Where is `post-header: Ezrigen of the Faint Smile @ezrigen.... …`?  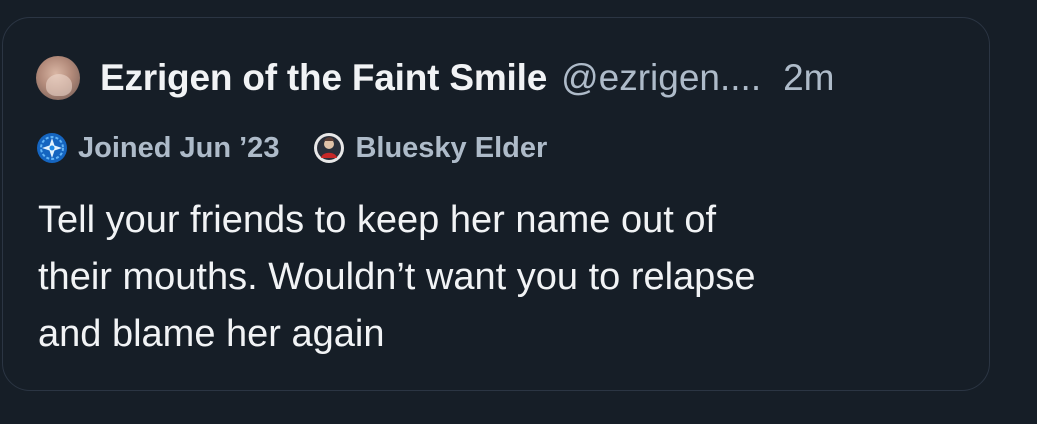
post-header: Ezrigen of the Faint Smile @ezrigen.... … is located at coordinates (501, 78).